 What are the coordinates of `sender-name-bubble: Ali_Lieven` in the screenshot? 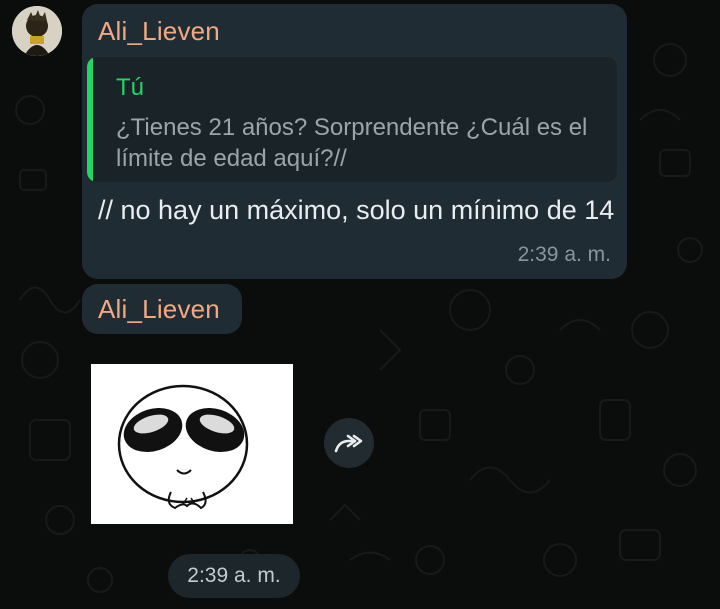 It's located at (162, 309).